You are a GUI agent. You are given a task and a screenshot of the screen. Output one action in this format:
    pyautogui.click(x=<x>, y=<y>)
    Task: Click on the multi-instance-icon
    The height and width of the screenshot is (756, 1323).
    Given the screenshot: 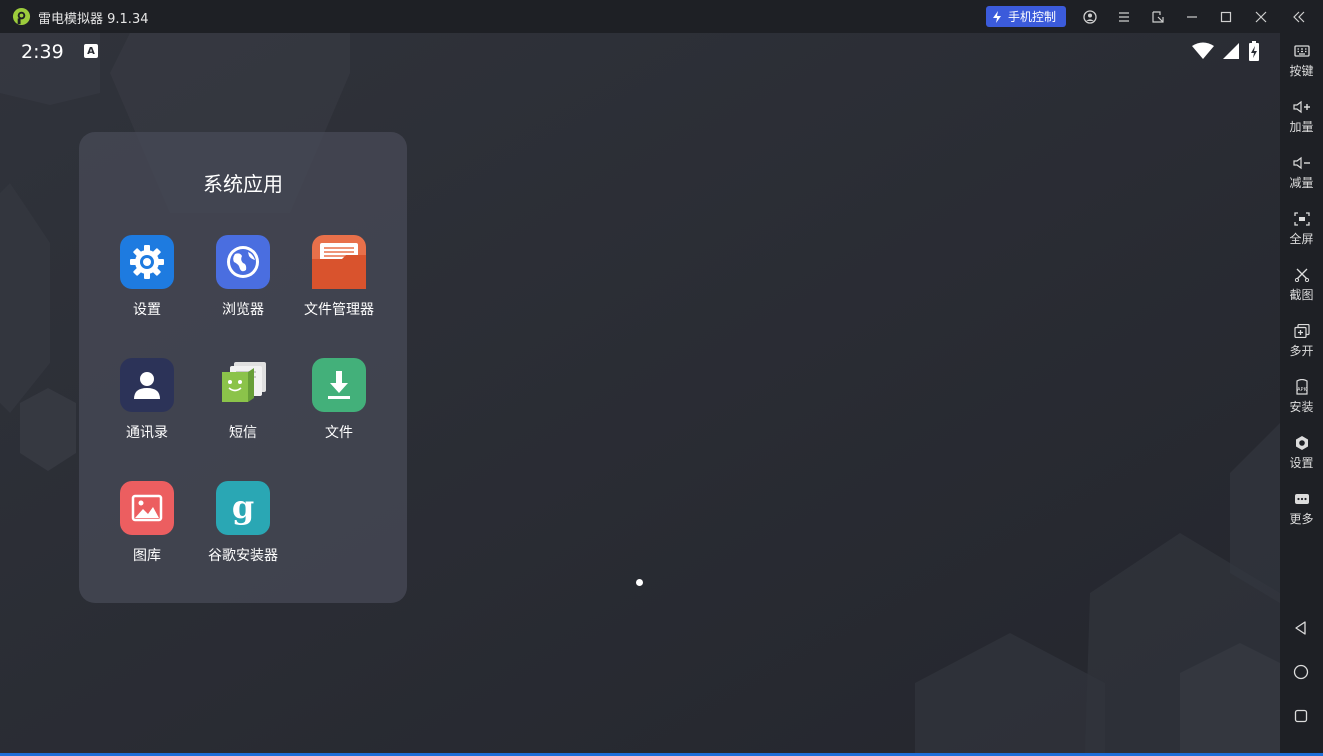 What is the action you would take?
    pyautogui.click(x=1301, y=331)
    